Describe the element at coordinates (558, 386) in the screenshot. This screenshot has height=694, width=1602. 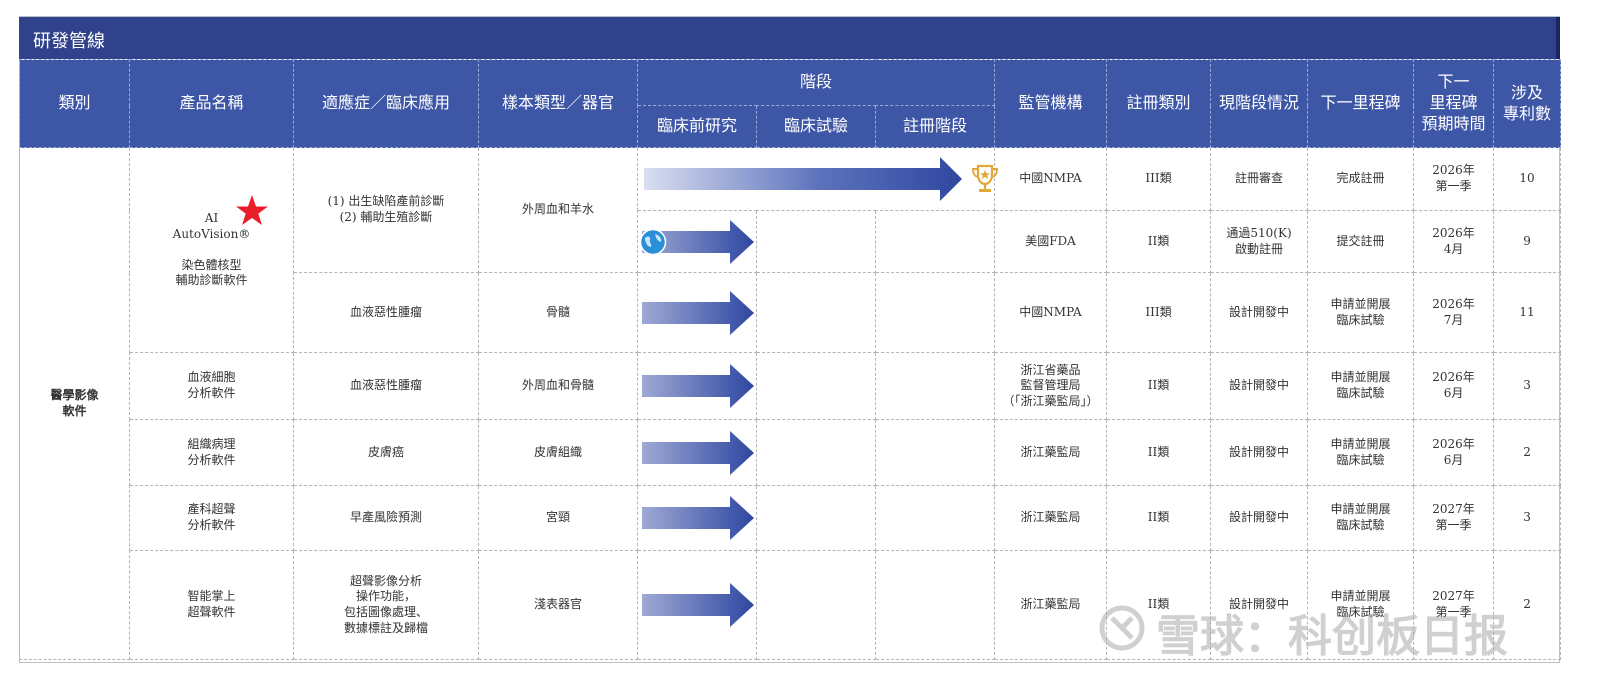
I see `sample-cell: 外周血和骨髓` at that location.